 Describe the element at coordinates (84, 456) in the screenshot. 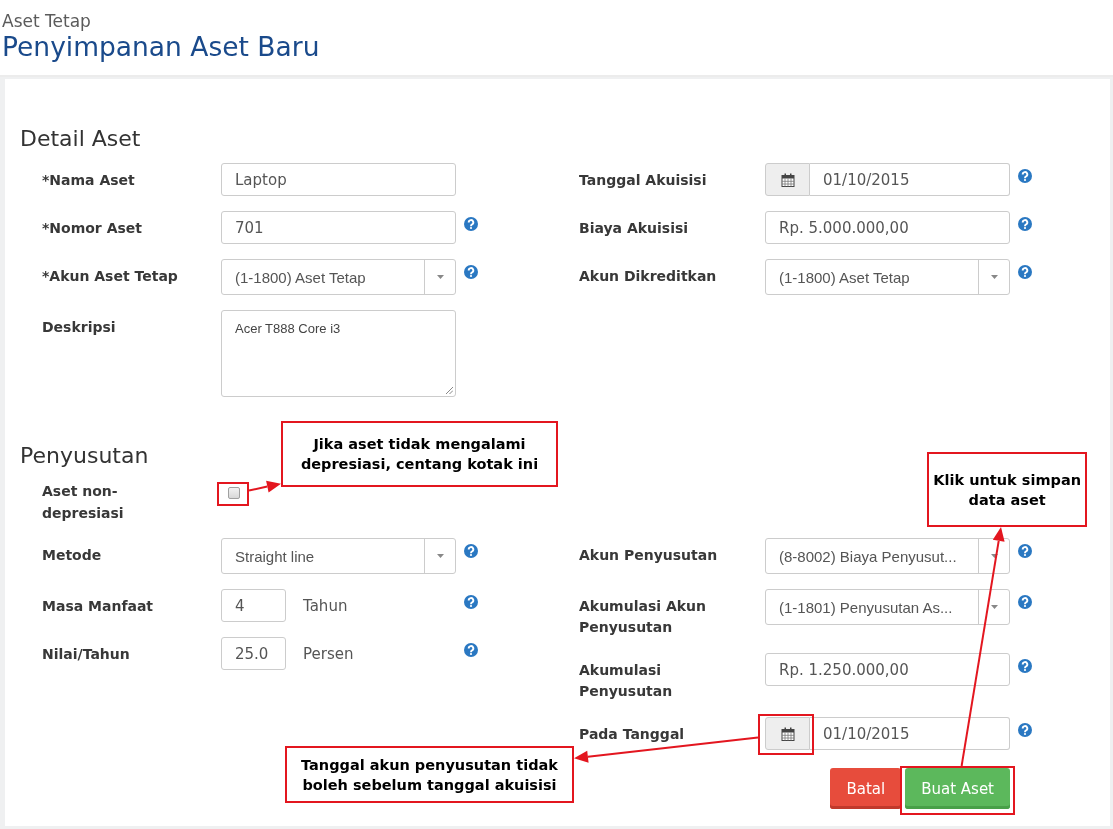

I see `section-heading: Penyusutan` at that location.